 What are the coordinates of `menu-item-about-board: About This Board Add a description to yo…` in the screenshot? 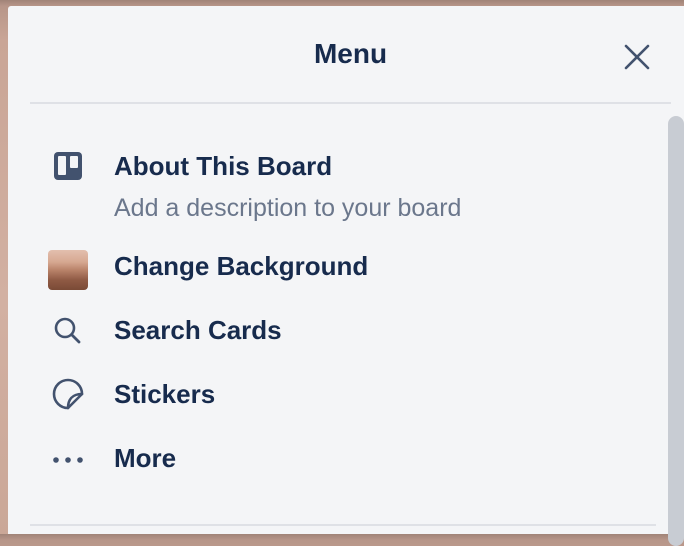 It's located at (338, 191).